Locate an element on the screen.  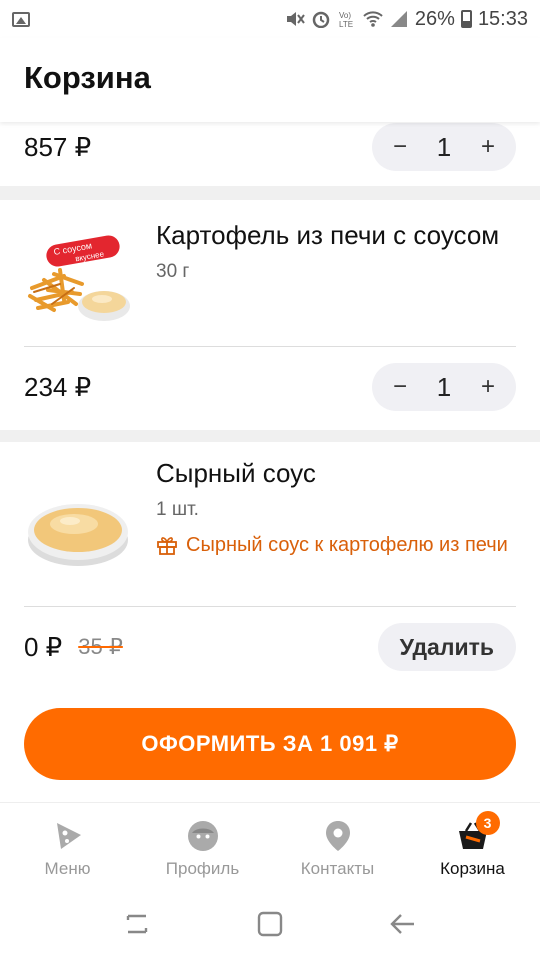
product-weight: 1 шт. is located at coordinates (177, 509).